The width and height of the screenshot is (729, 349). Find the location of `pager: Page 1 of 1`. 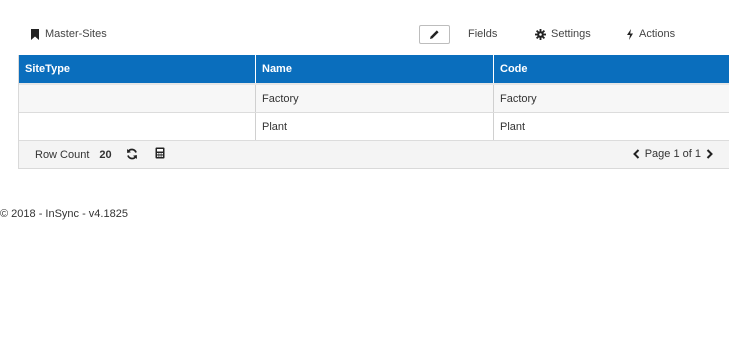

pager: Page 1 of 1 is located at coordinates (673, 154).